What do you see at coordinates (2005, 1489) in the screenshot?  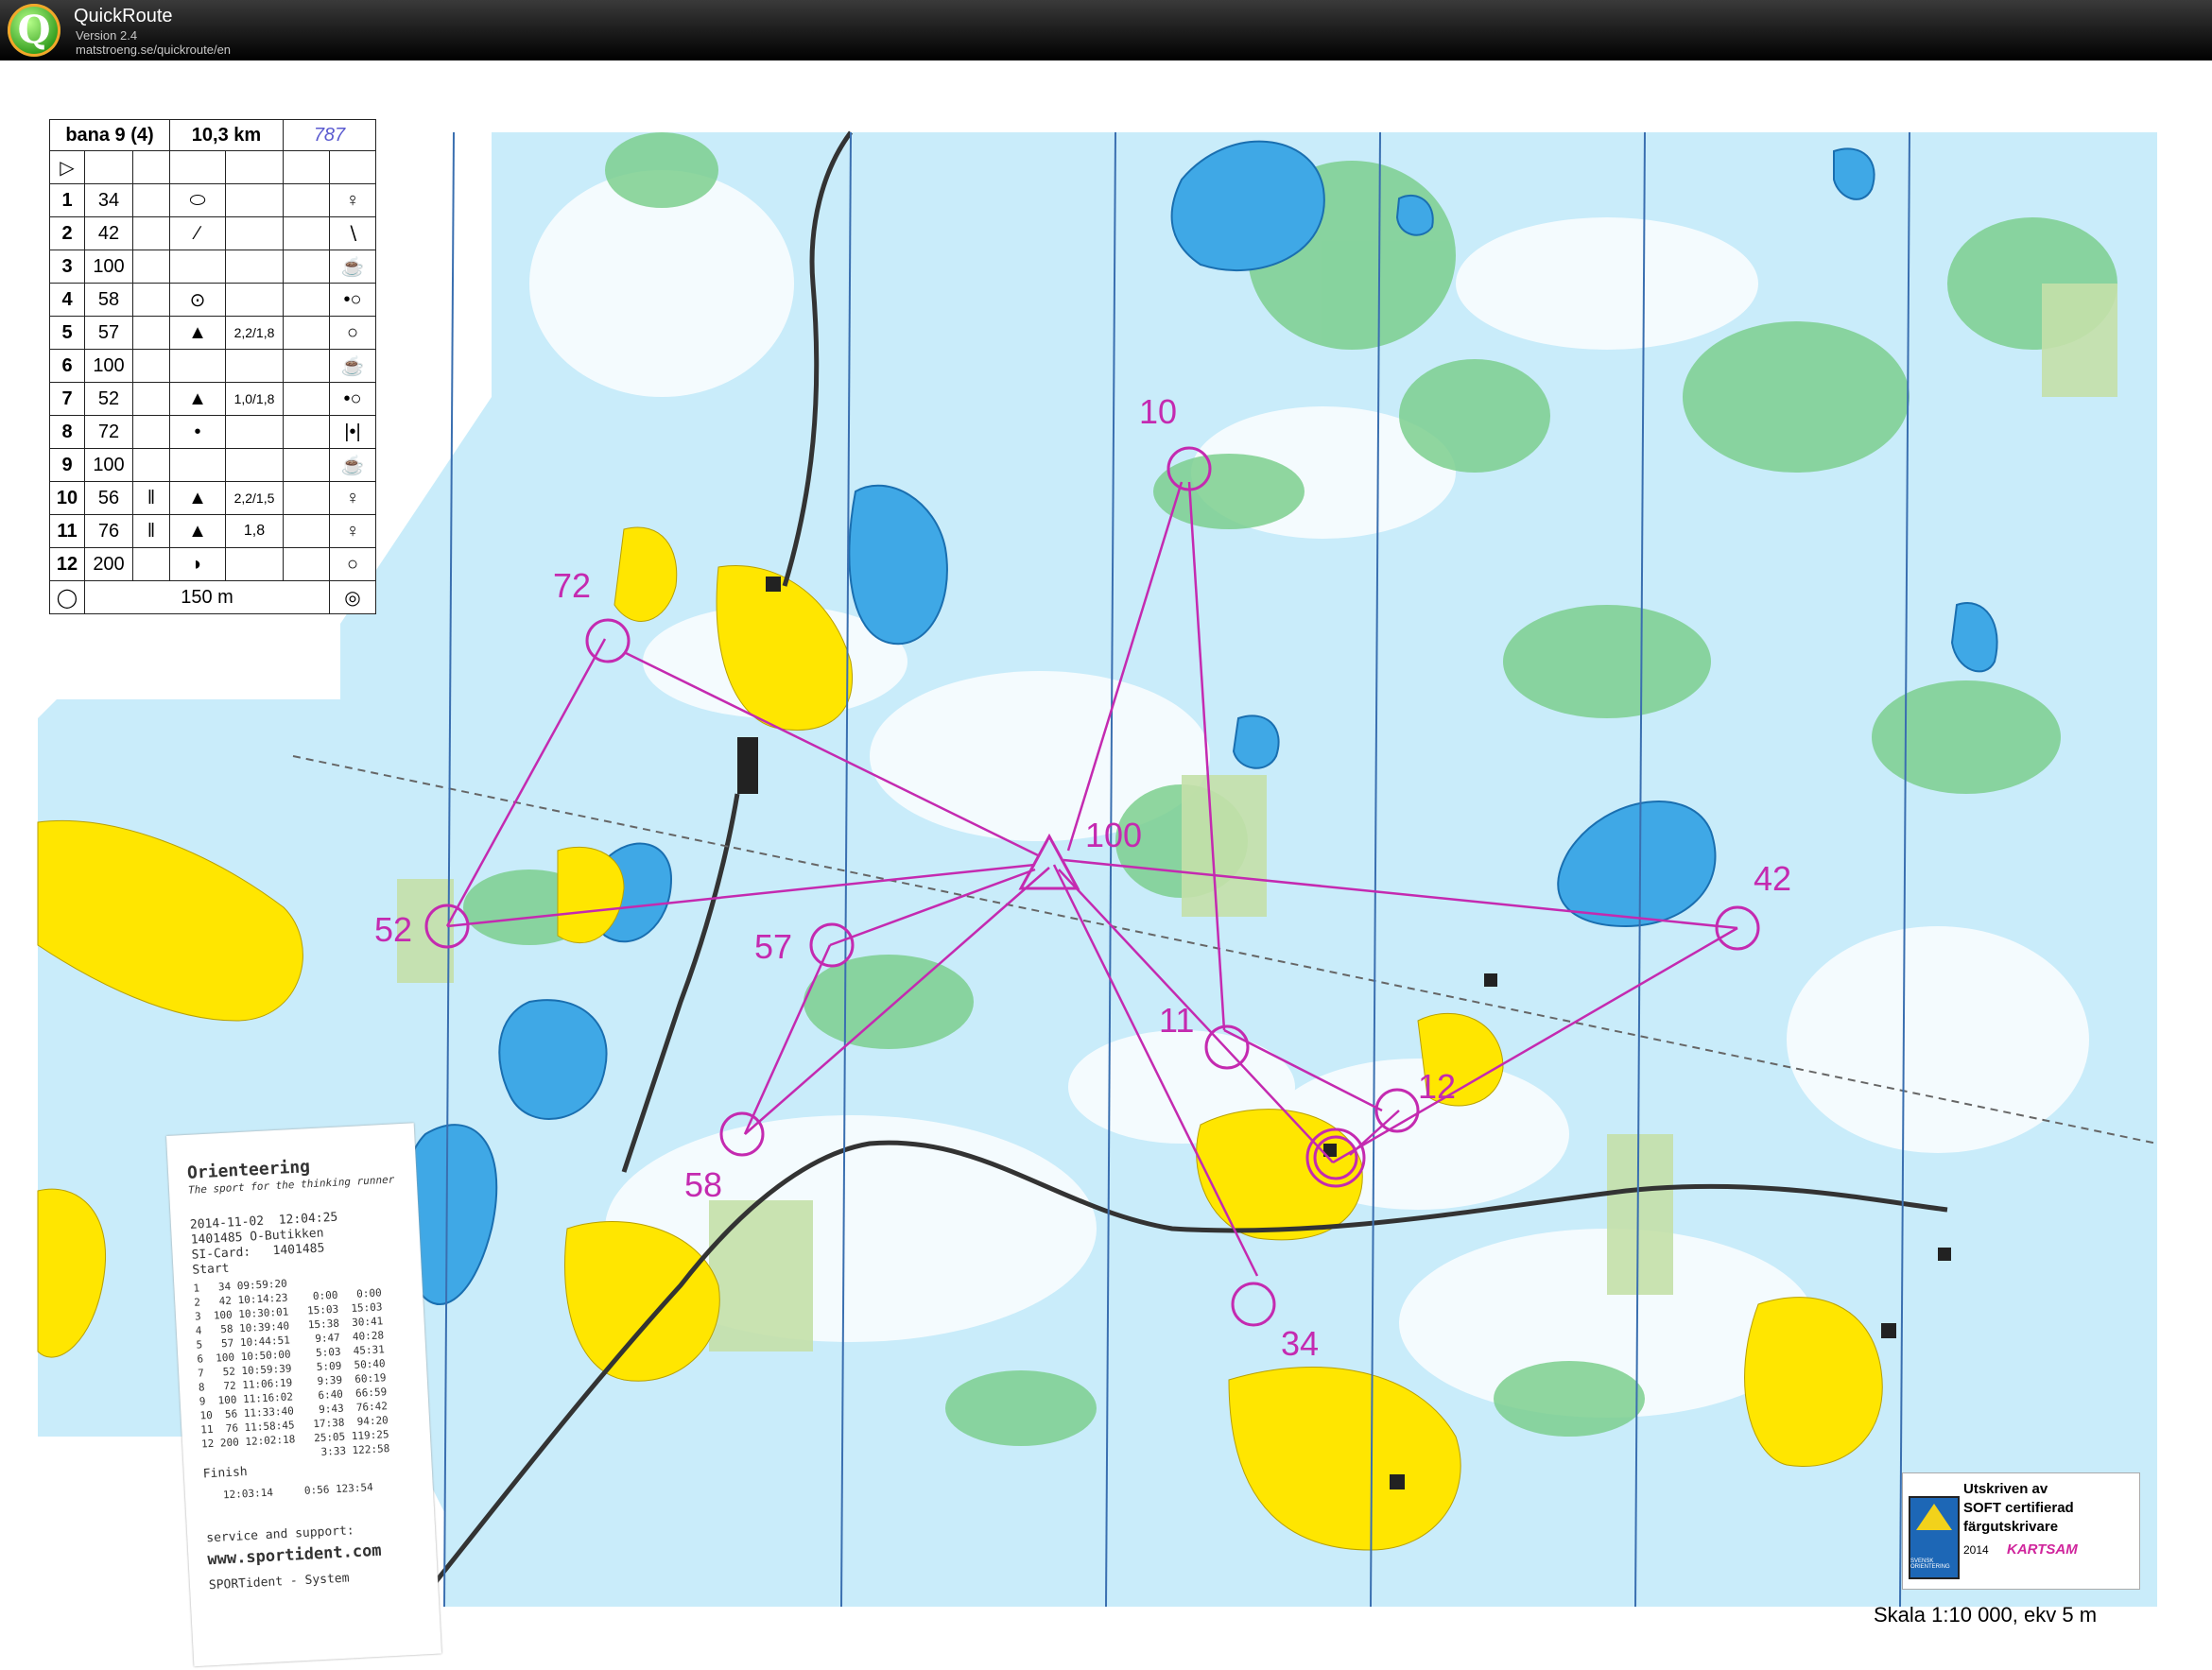 I see `cert-line1: Utskriven av` at bounding box center [2005, 1489].